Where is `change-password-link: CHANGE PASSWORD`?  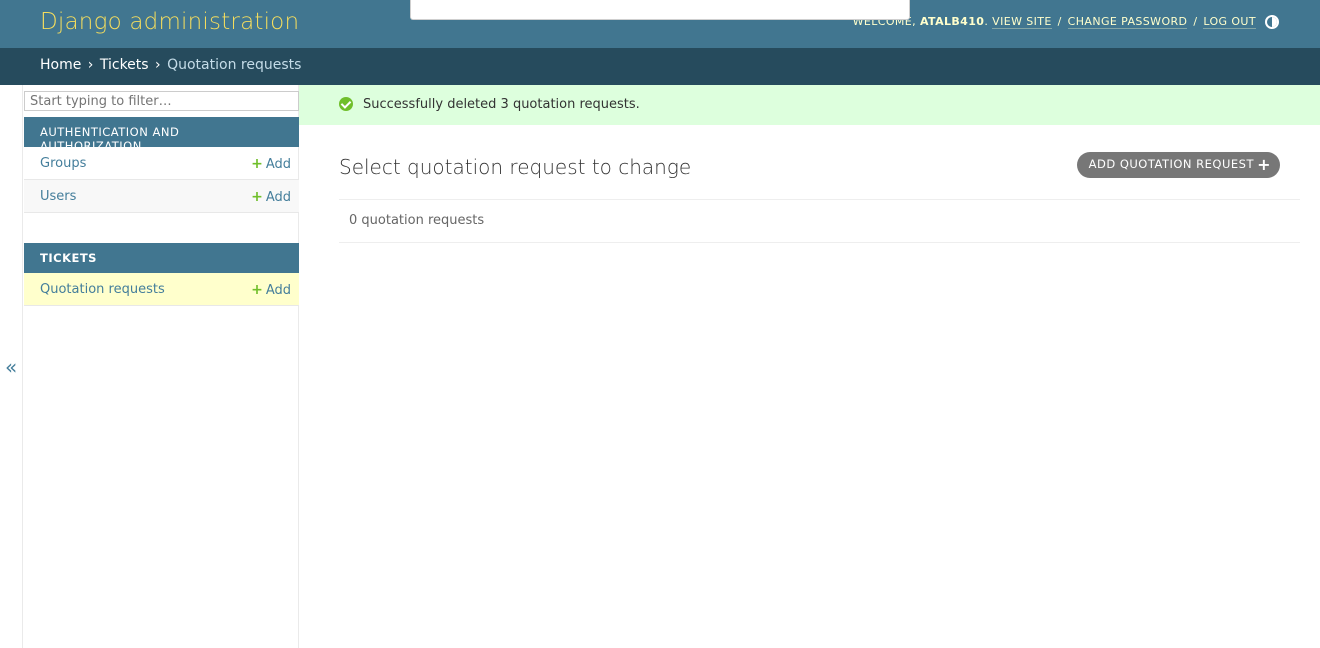 change-password-link: CHANGE PASSWORD is located at coordinates (1127, 22).